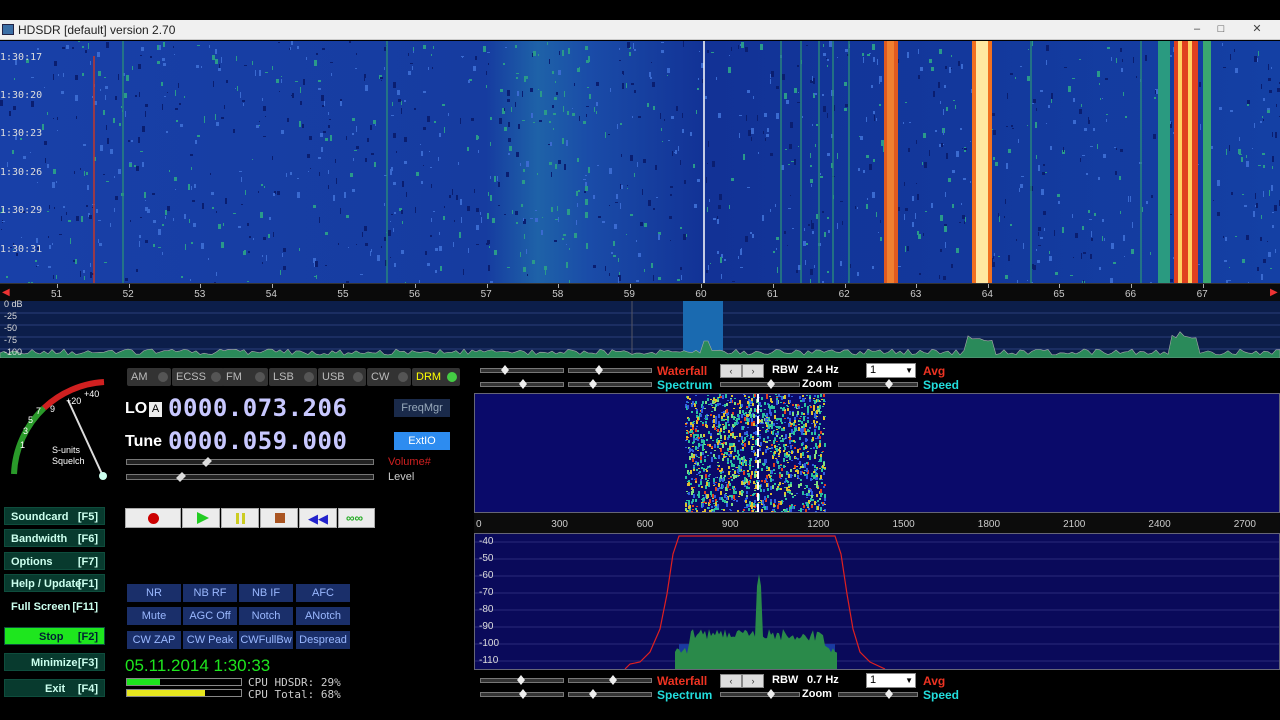 Image resolution: width=1280 pixels, height=720 pixels. Describe the element at coordinates (250, 477) in the screenshot. I see `level-slider` at that location.